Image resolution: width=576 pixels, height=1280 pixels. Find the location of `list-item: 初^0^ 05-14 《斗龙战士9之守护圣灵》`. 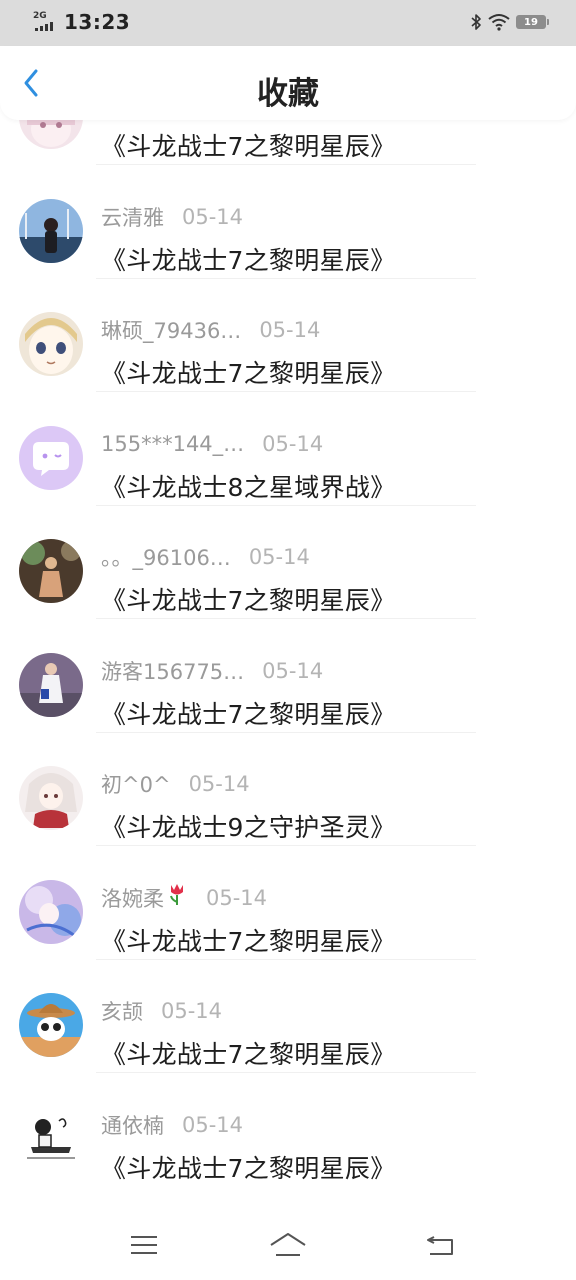

list-item: 初^0^ 05-14 《斗龙战士9之守护圣灵》 is located at coordinates (288, 810).